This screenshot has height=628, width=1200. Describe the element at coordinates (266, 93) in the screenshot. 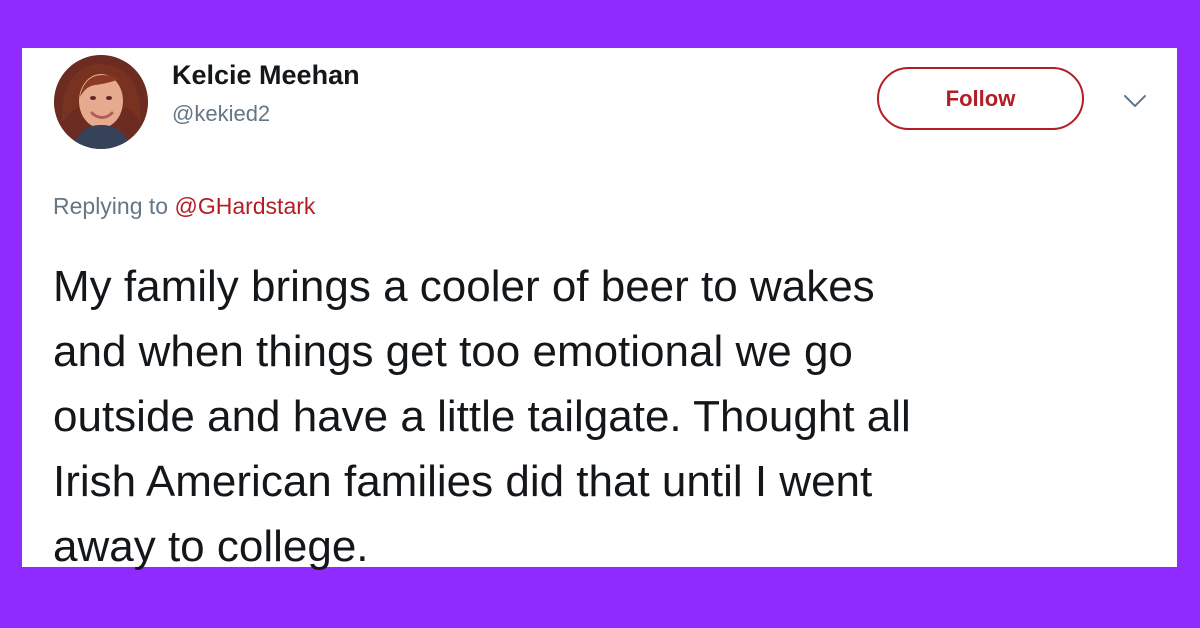

I see `user-identity: Kelcie Meehan @kekied2` at that location.